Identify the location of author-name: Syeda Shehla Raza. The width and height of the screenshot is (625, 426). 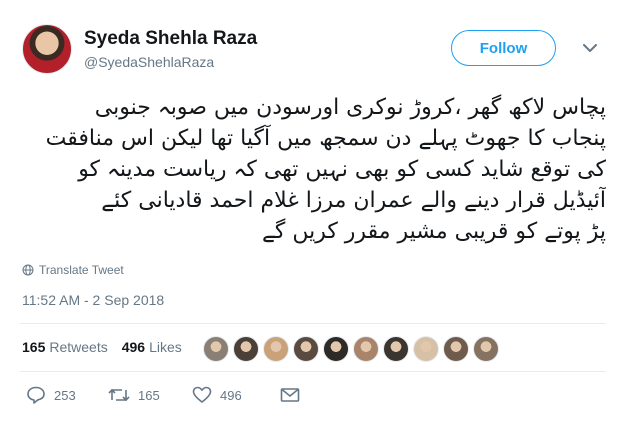
(170, 39).